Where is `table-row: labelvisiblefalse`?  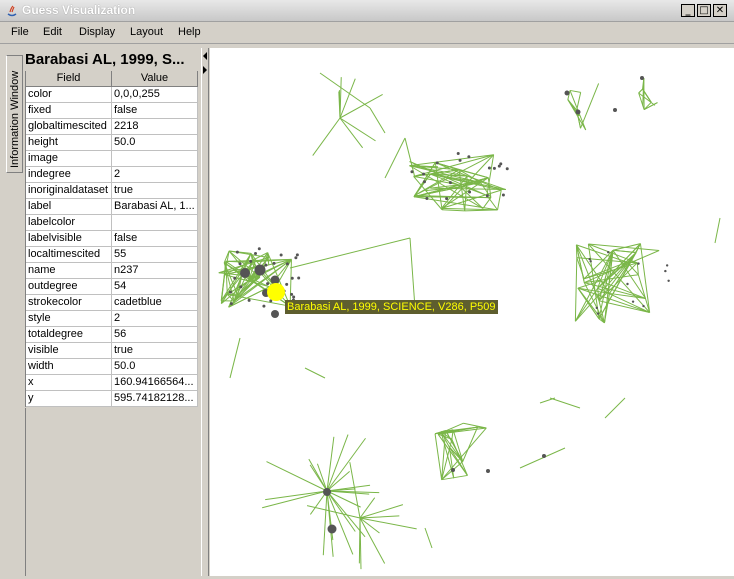
table-row: labelvisiblefalse is located at coordinates (112, 239).